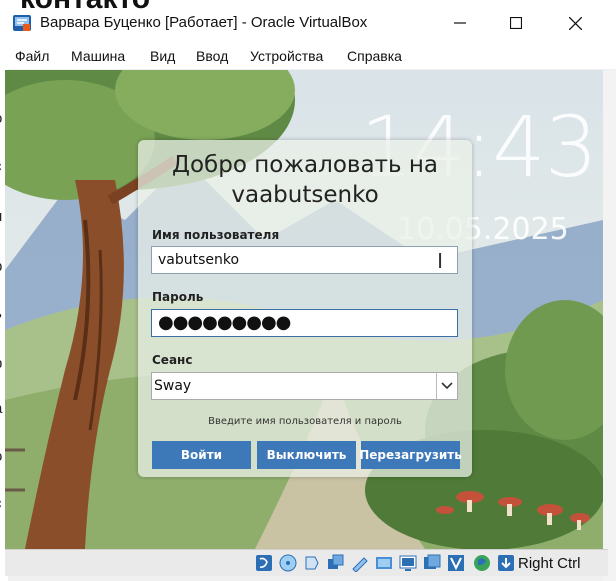  I want to click on close-icon, so click(575, 23).